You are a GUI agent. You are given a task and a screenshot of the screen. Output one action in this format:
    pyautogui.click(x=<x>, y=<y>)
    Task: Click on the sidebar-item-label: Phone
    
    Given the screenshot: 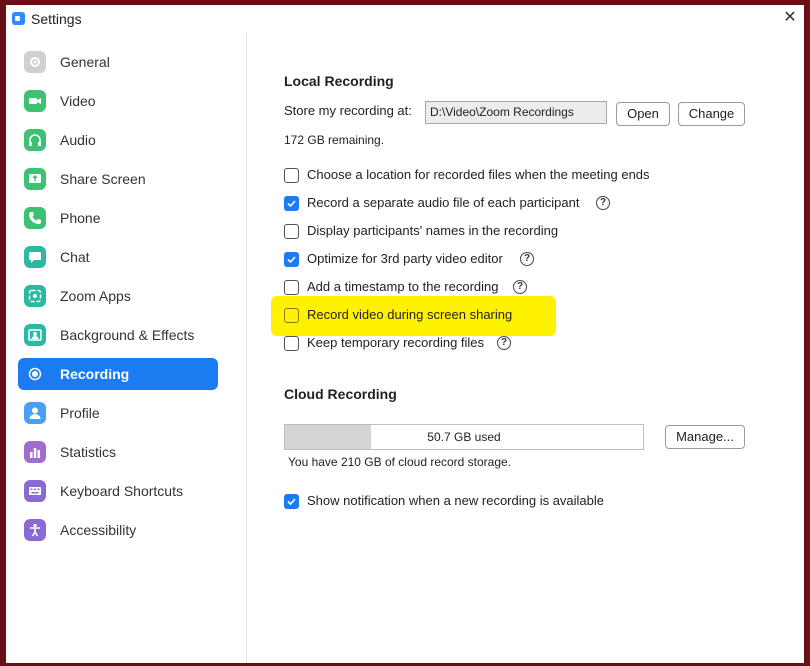 What is the action you would take?
    pyautogui.click(x=80, y=218)
    